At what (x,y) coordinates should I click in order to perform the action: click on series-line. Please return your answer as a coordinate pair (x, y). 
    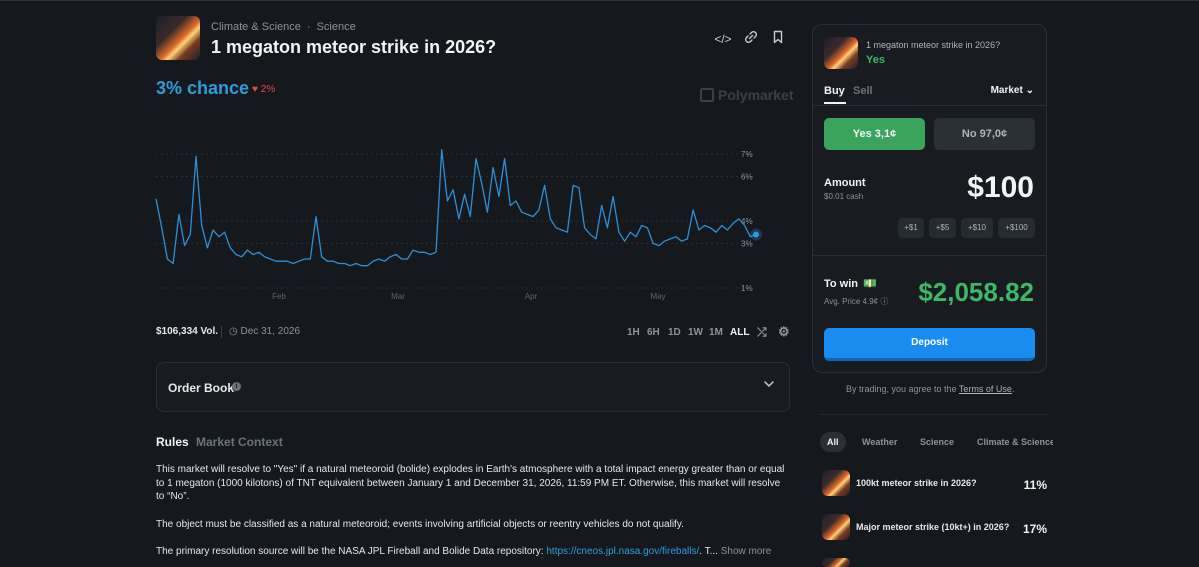
    Looking at the image, I should click on (456, 208).